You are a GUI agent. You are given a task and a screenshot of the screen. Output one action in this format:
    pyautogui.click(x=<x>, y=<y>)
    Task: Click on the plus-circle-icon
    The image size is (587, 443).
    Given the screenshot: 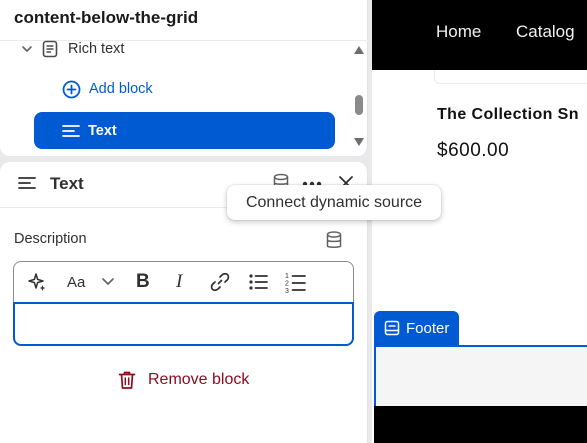 What is the action you would take?
    pyautogui.click(x=71, y=89)
    